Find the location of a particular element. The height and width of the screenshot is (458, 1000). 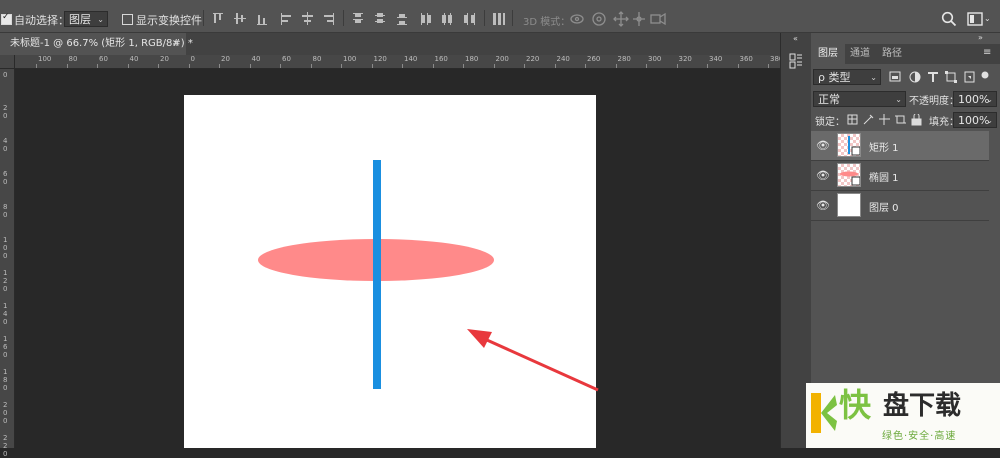

blend-mode-dropdown: 正常 ⌄ is located at coordinates (859, 99).